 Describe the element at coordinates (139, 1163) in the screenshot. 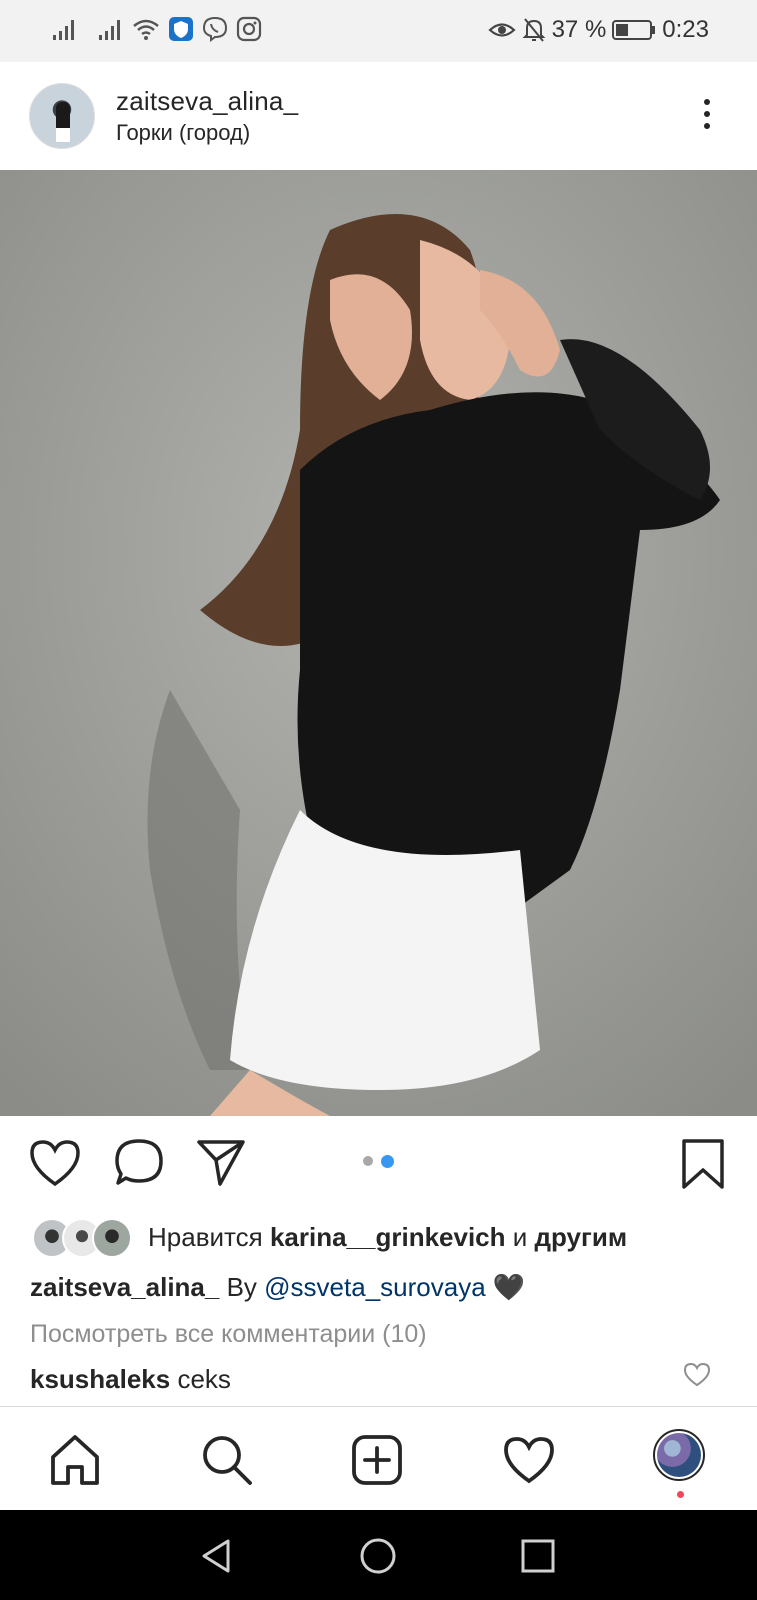

I see `comment-bubble-icon` at that location.